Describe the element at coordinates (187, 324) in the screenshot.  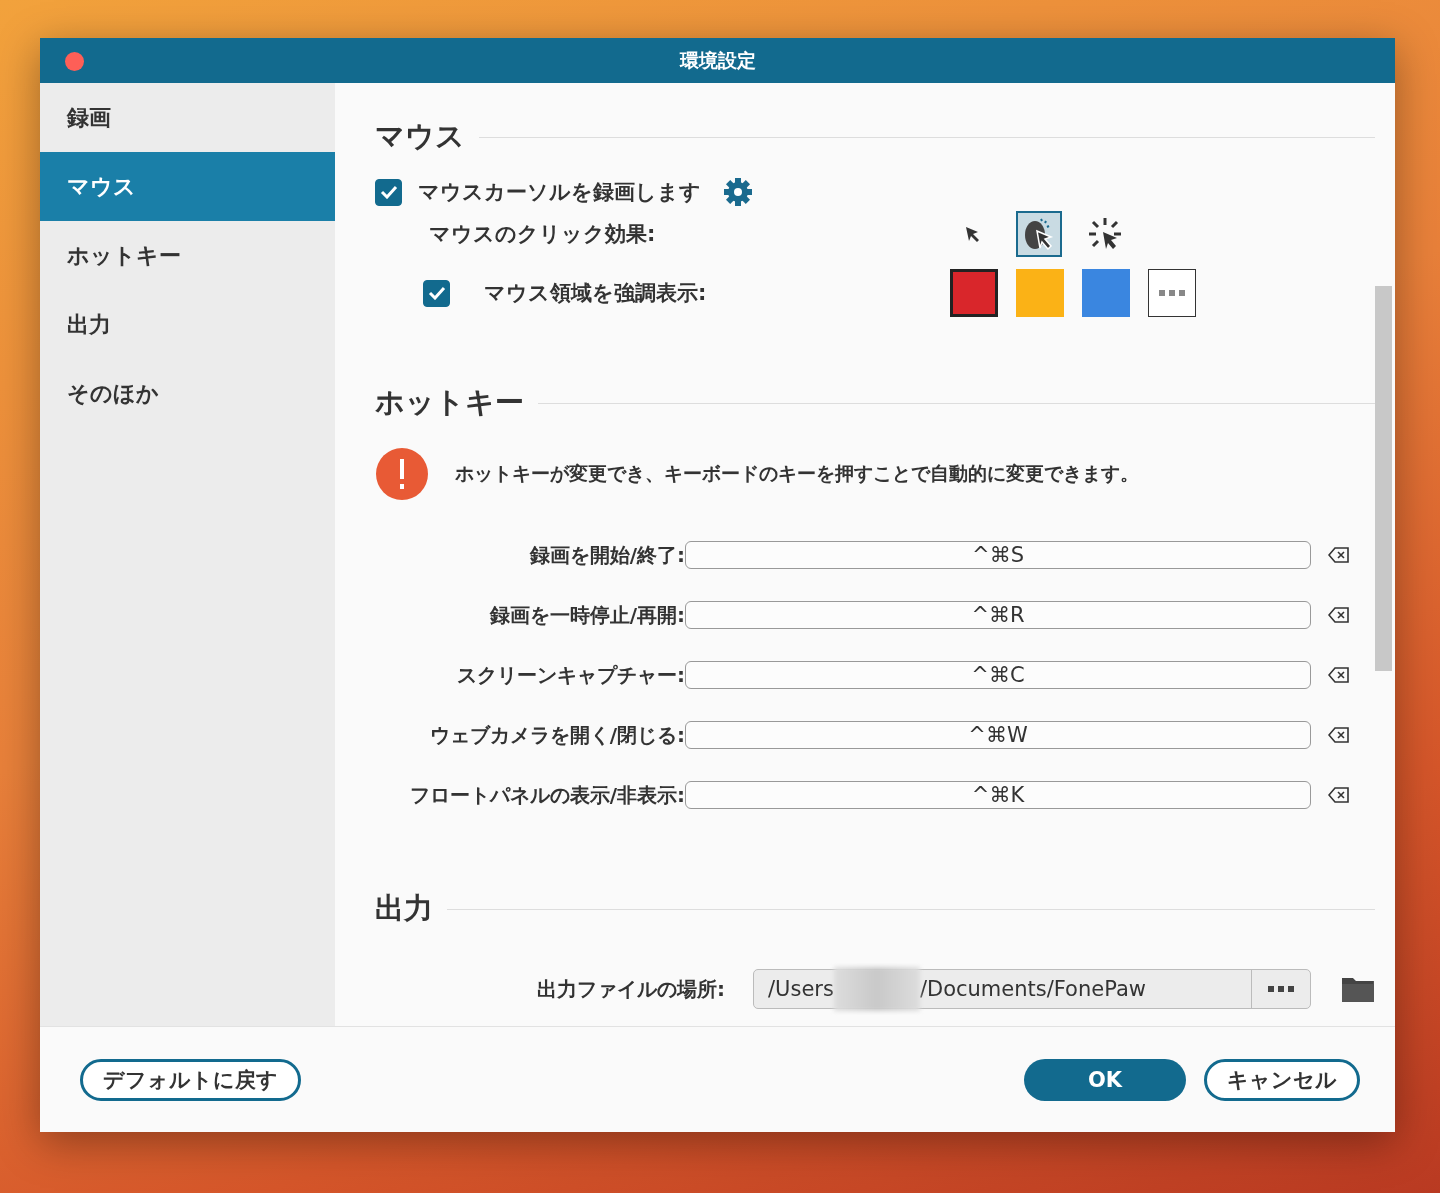
I see `sidebar-item: 出力` at that location.